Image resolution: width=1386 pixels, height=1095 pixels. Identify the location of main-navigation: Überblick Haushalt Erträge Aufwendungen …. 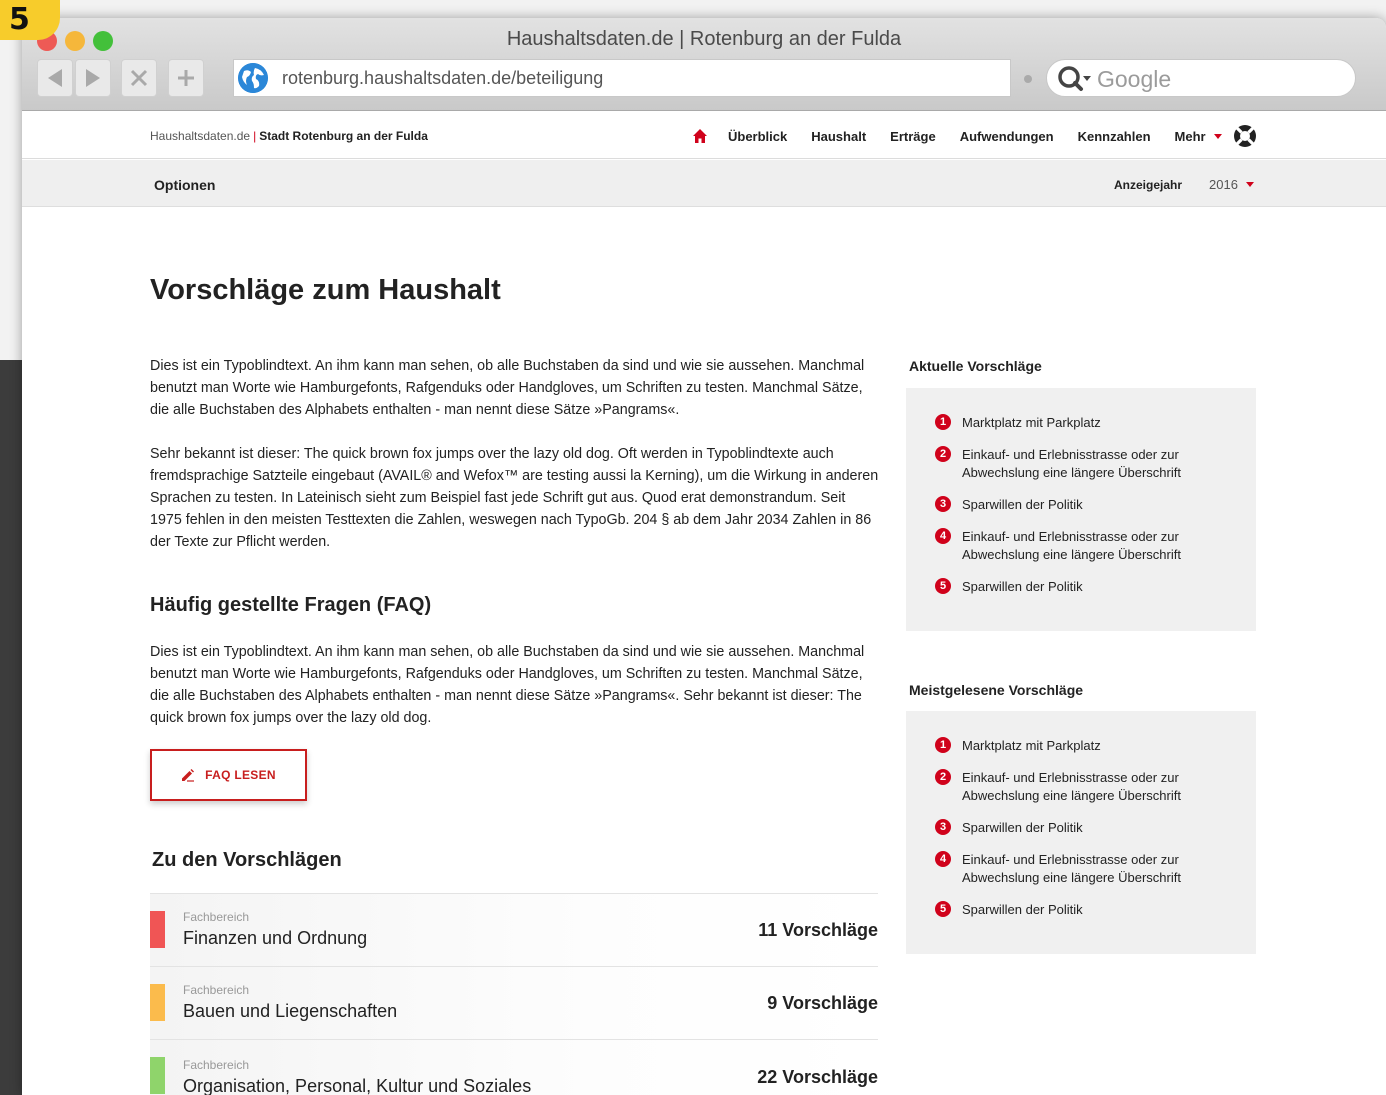
(969, 136).